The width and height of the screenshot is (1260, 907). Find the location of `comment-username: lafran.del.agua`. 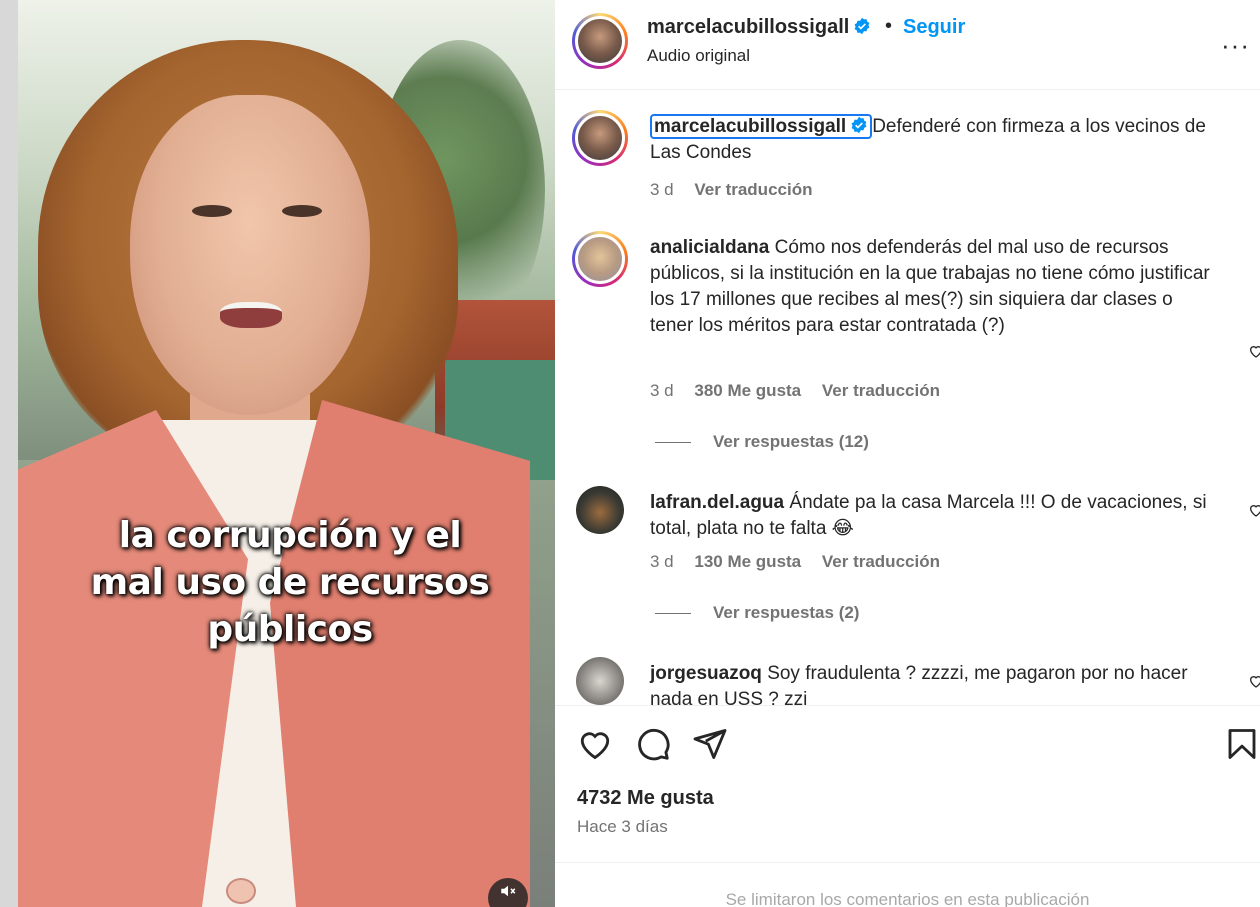

comment-username: lafran.del.agua is located at coordinates (717, 502).